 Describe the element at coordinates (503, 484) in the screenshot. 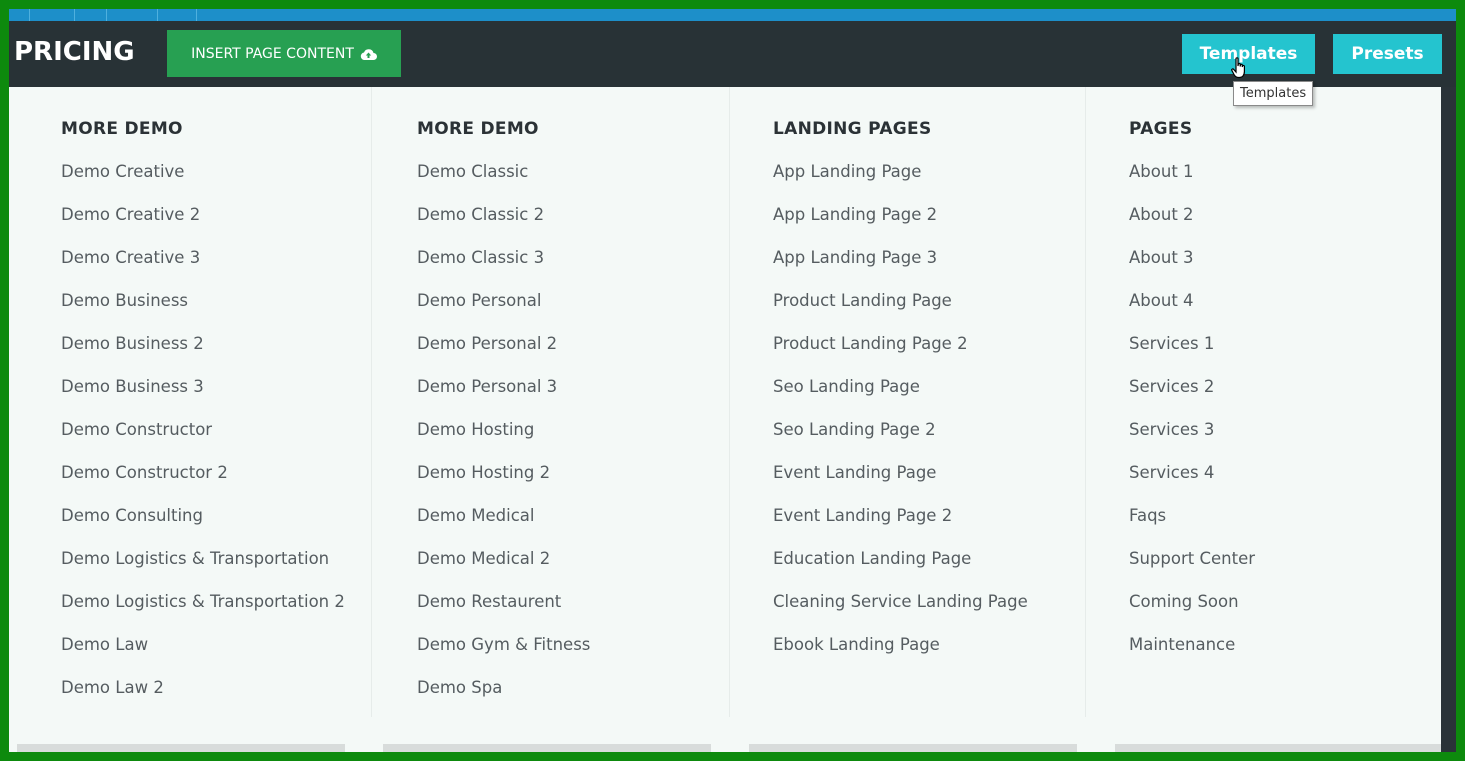

I see `menu-item: Demo Hosting 2` at that location.